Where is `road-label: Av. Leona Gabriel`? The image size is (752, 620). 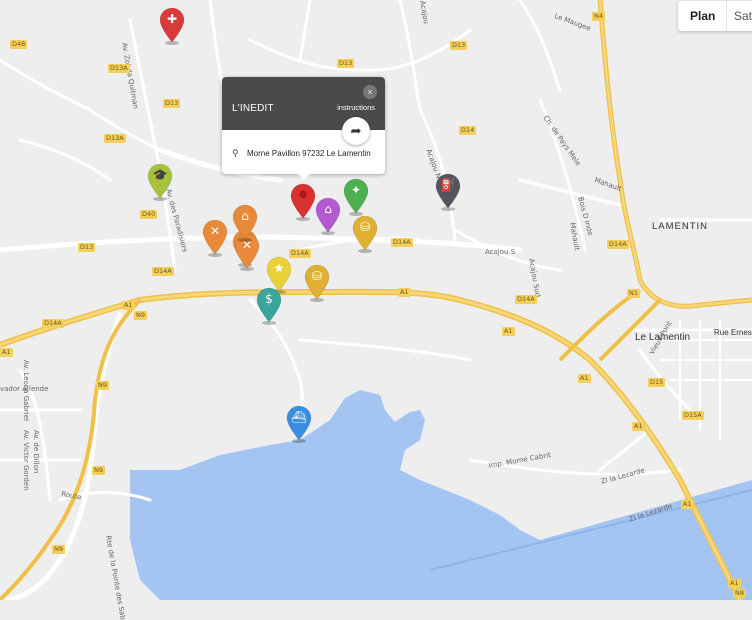 road-label: Av. Leona Gabriel is located at coordinates (26, 390).